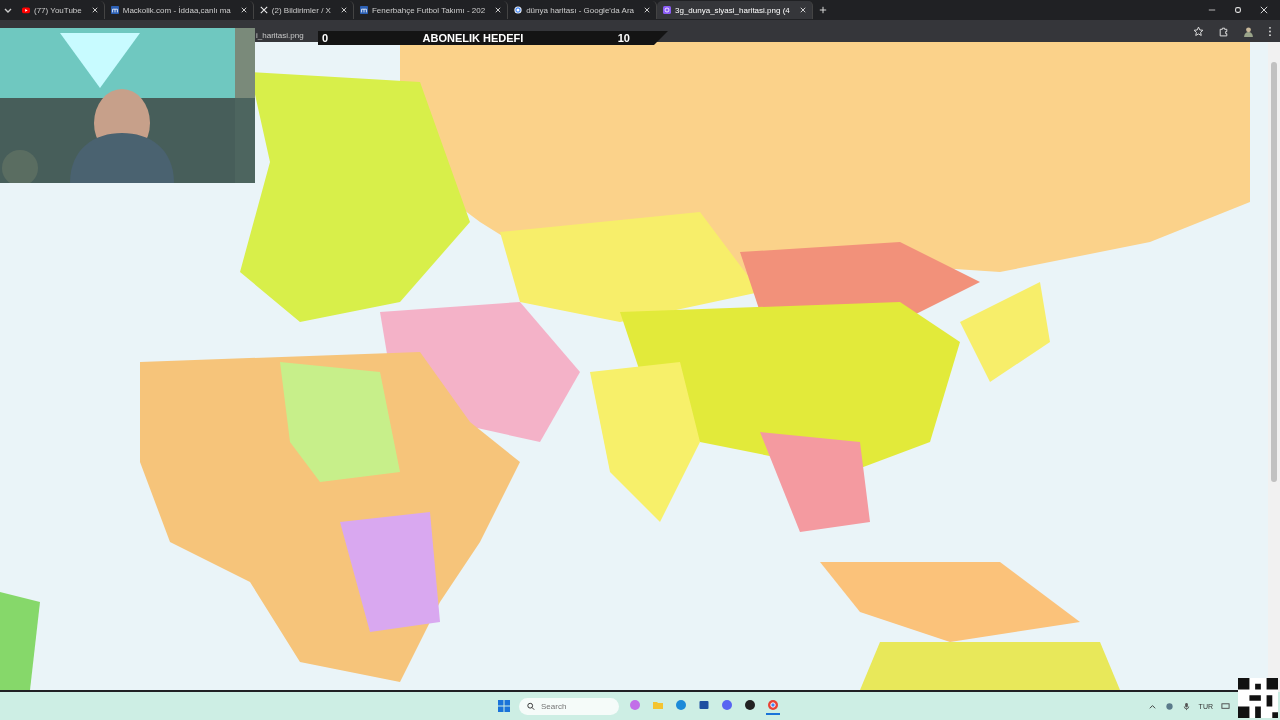 This screenshot has width=1280, height=720. Describe the element at coordinates (1274, 367) in the screenshot. I see `scrollbar` at that location.